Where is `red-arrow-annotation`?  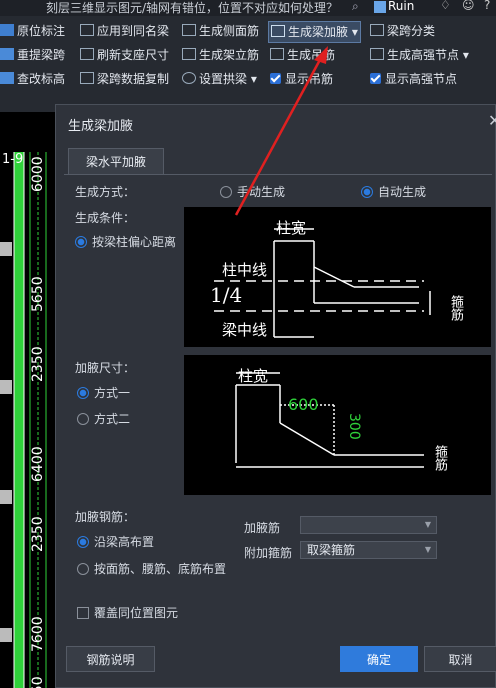 red-arrow-annotation is located at coordinates (281, 131).